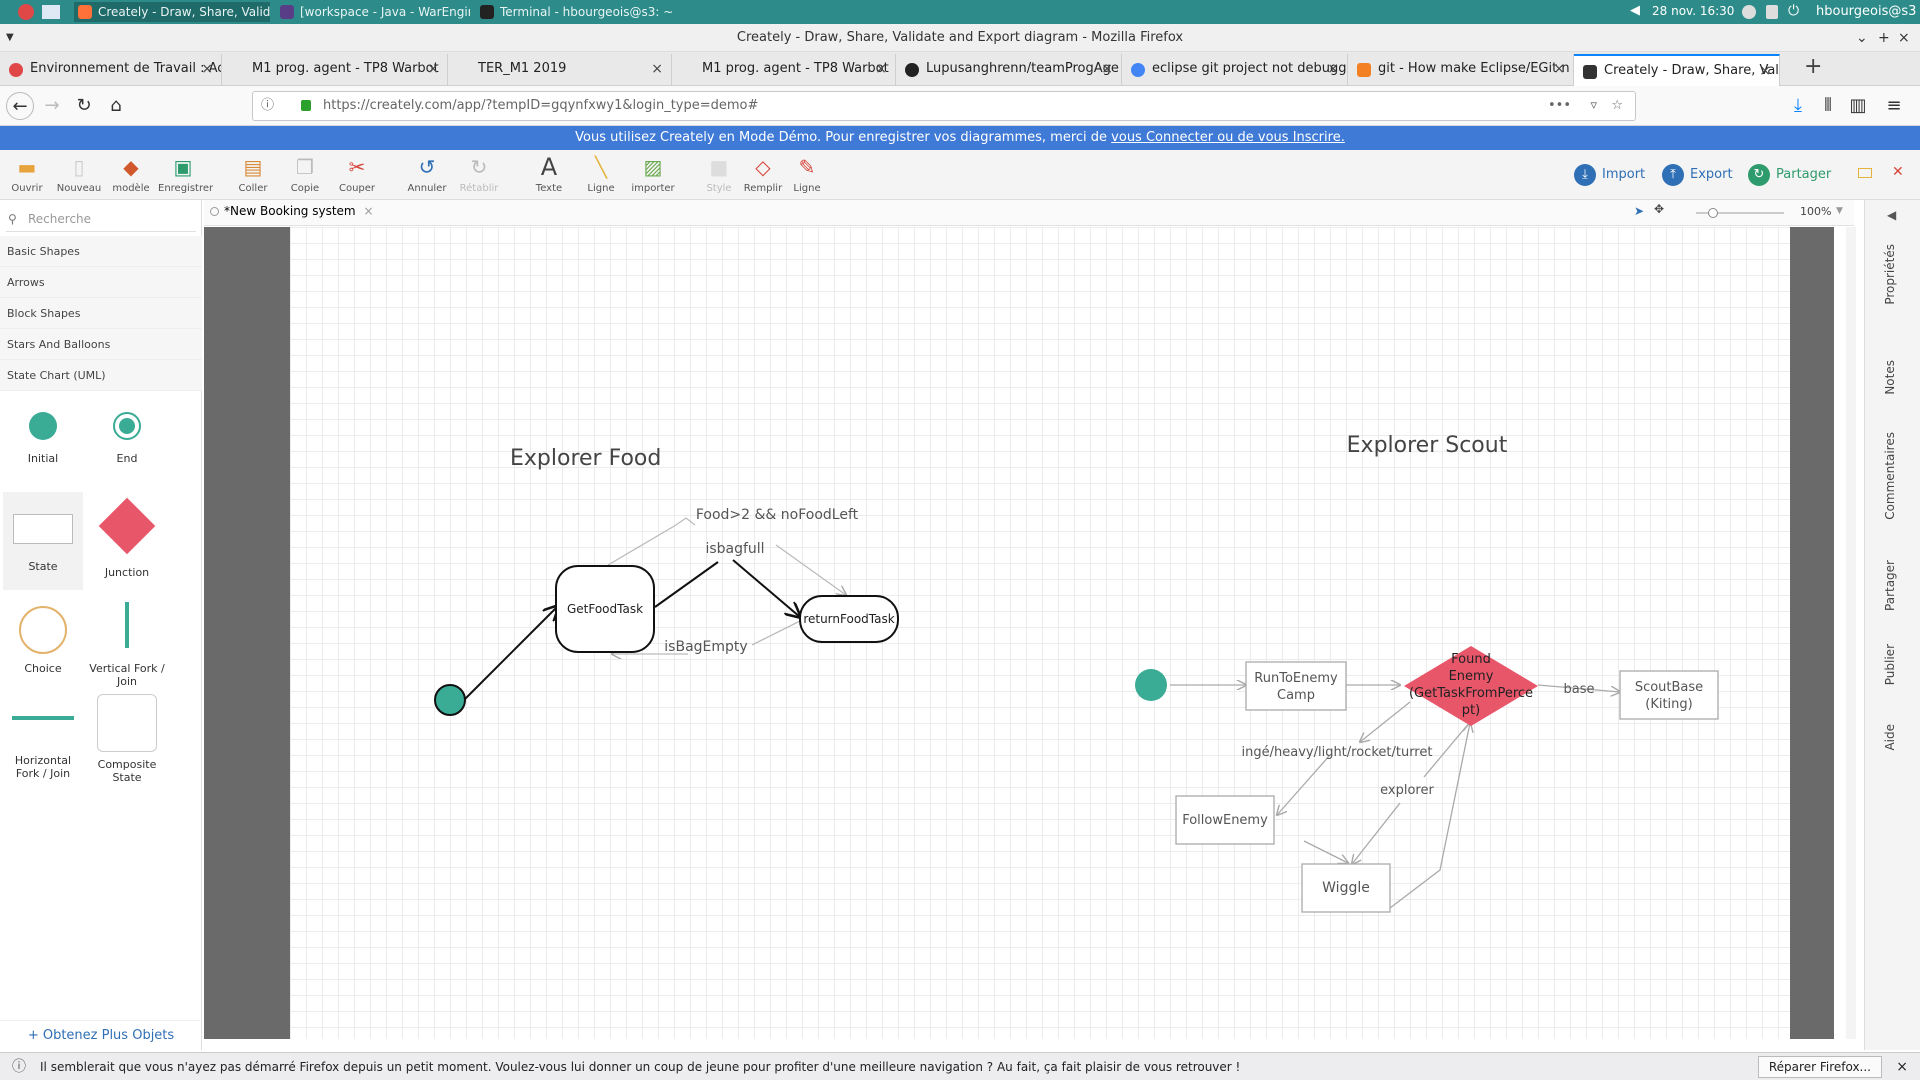  Describe the element at coordinates (305, 174) in the screenshot. I see `copy-button: ❐ Copie` at that location.